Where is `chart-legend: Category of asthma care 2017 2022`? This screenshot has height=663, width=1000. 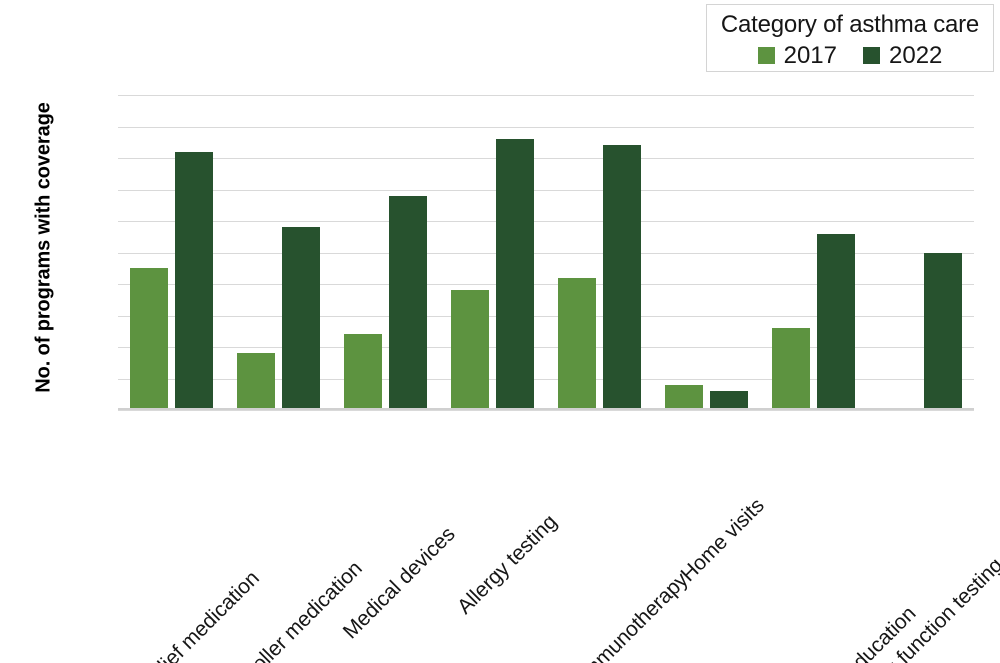 chart-legend: Category of asthma care 2017 2022 is located at coordinates (850, 38).